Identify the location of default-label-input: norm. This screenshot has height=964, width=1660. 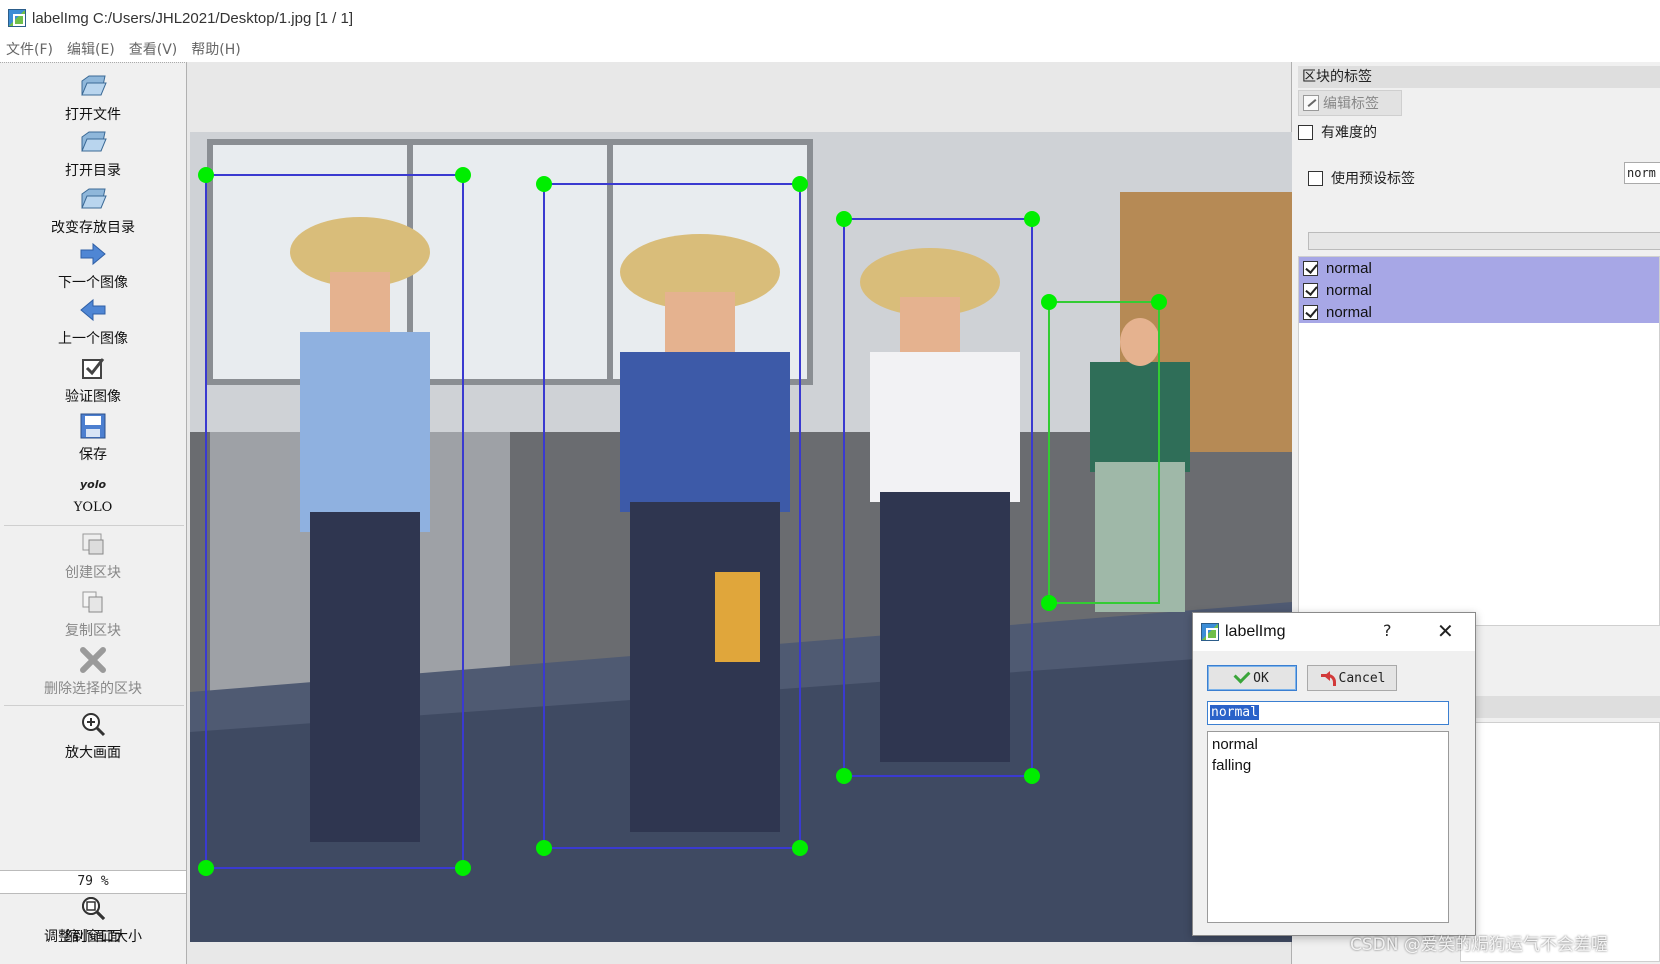
(1642, 173).